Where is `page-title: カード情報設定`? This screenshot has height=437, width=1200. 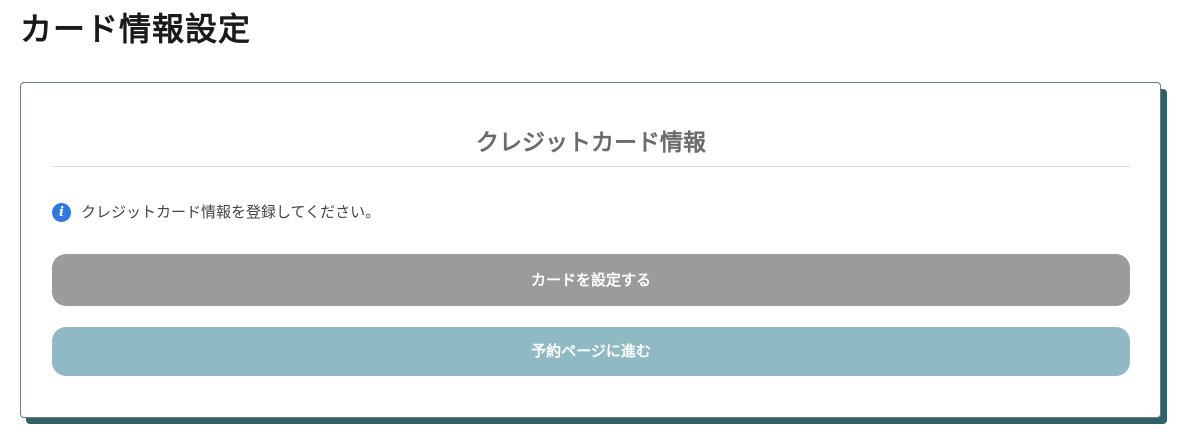 page-title: カード情報設定 is located at coordinates (136, 29).